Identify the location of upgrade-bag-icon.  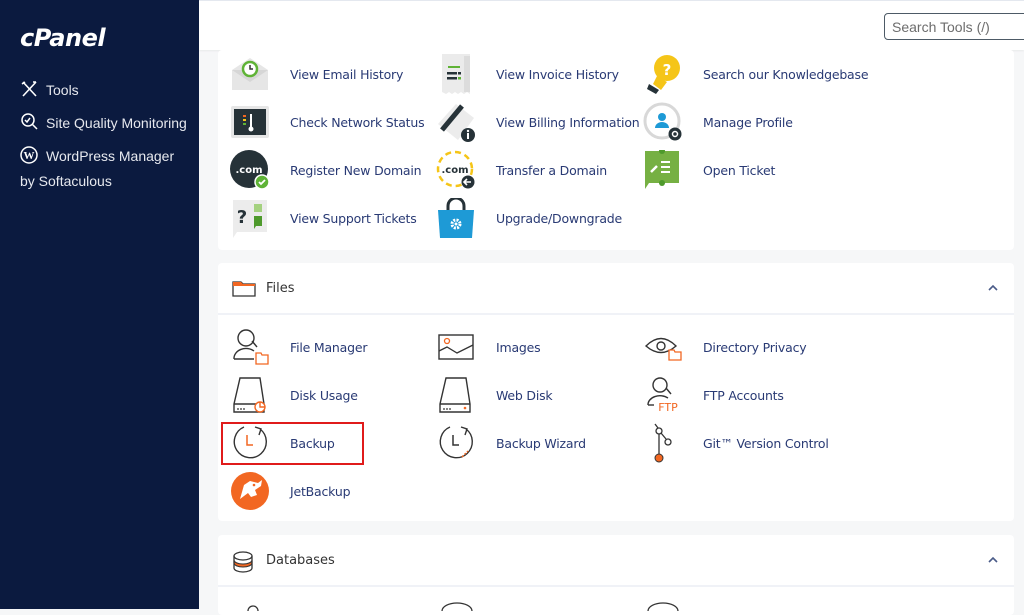
(456, 218).